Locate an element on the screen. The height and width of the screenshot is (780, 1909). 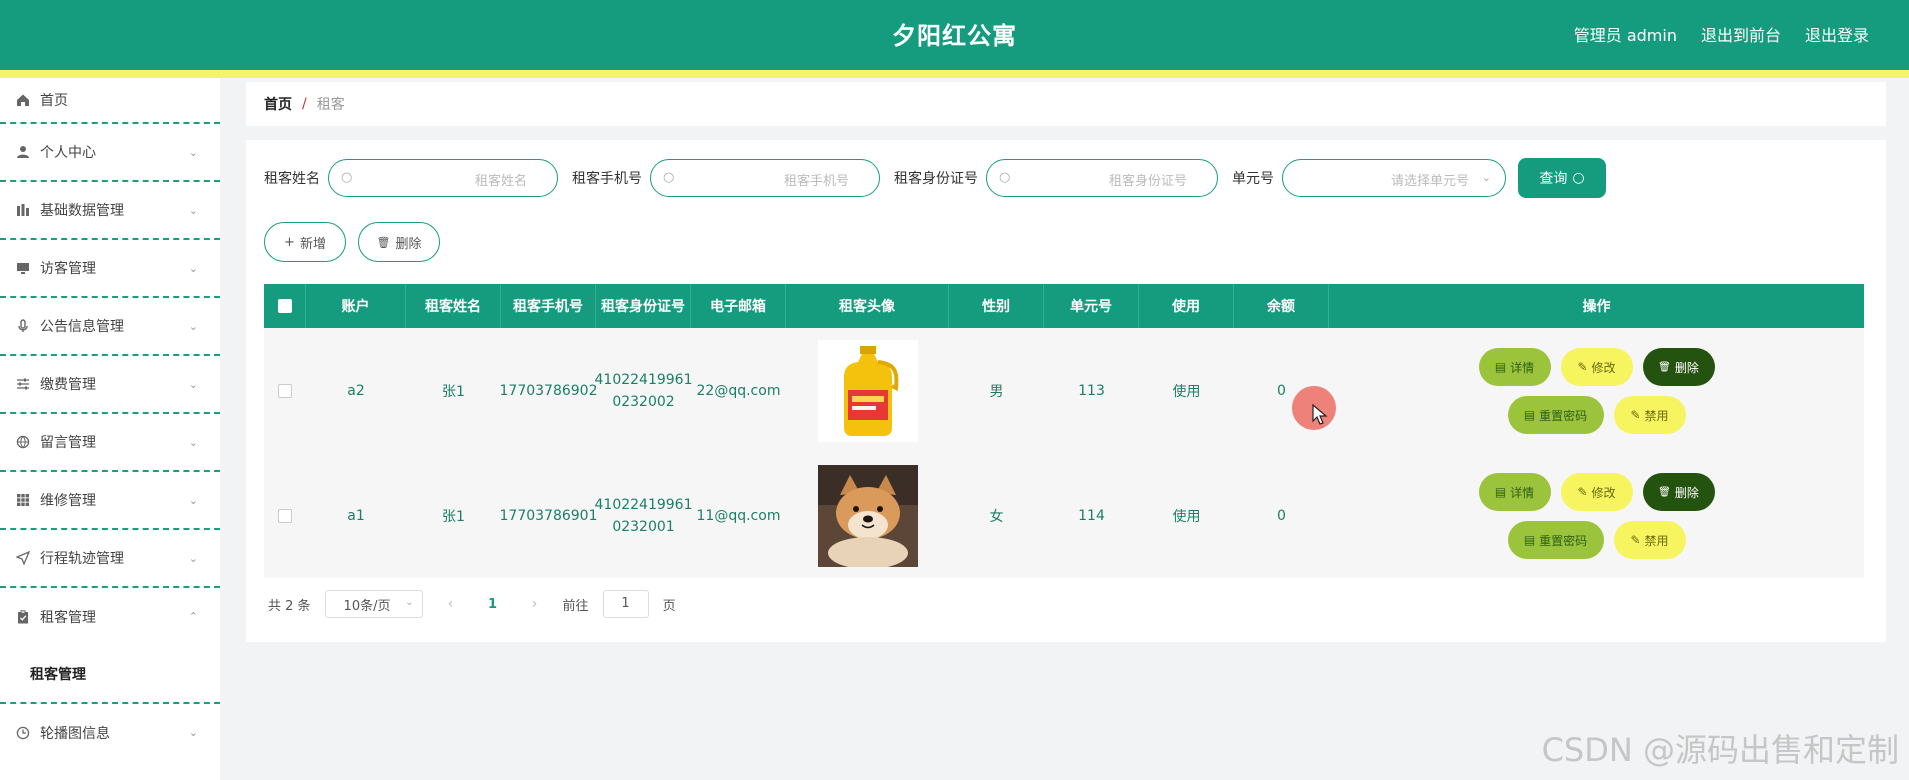
unit-select: 请选择单元号 ⌄ is located at coordinates (1394, 178).